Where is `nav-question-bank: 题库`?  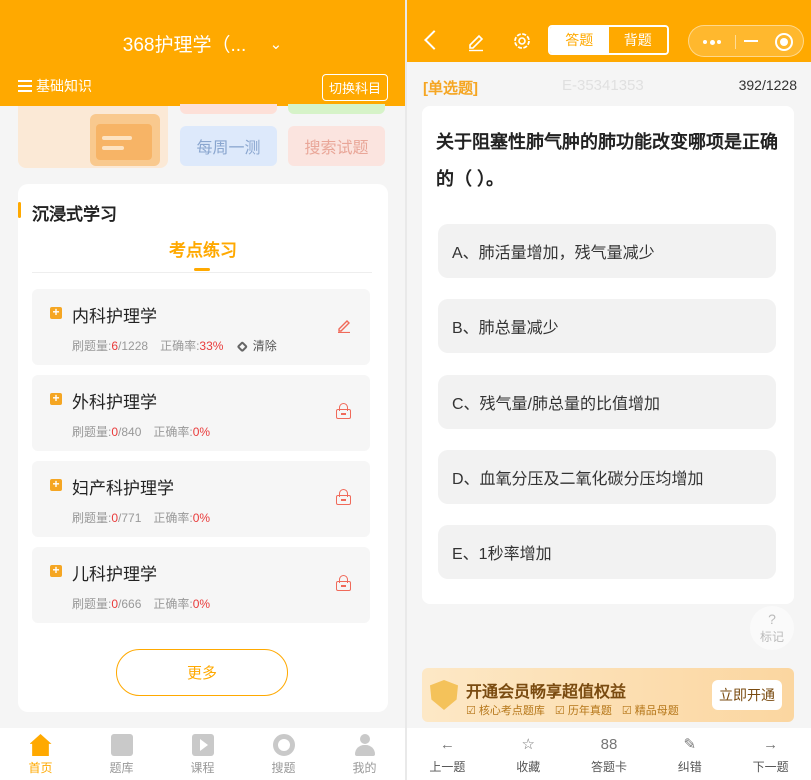
nav-question-bank: 题库 is located at coordinates (121, 754).